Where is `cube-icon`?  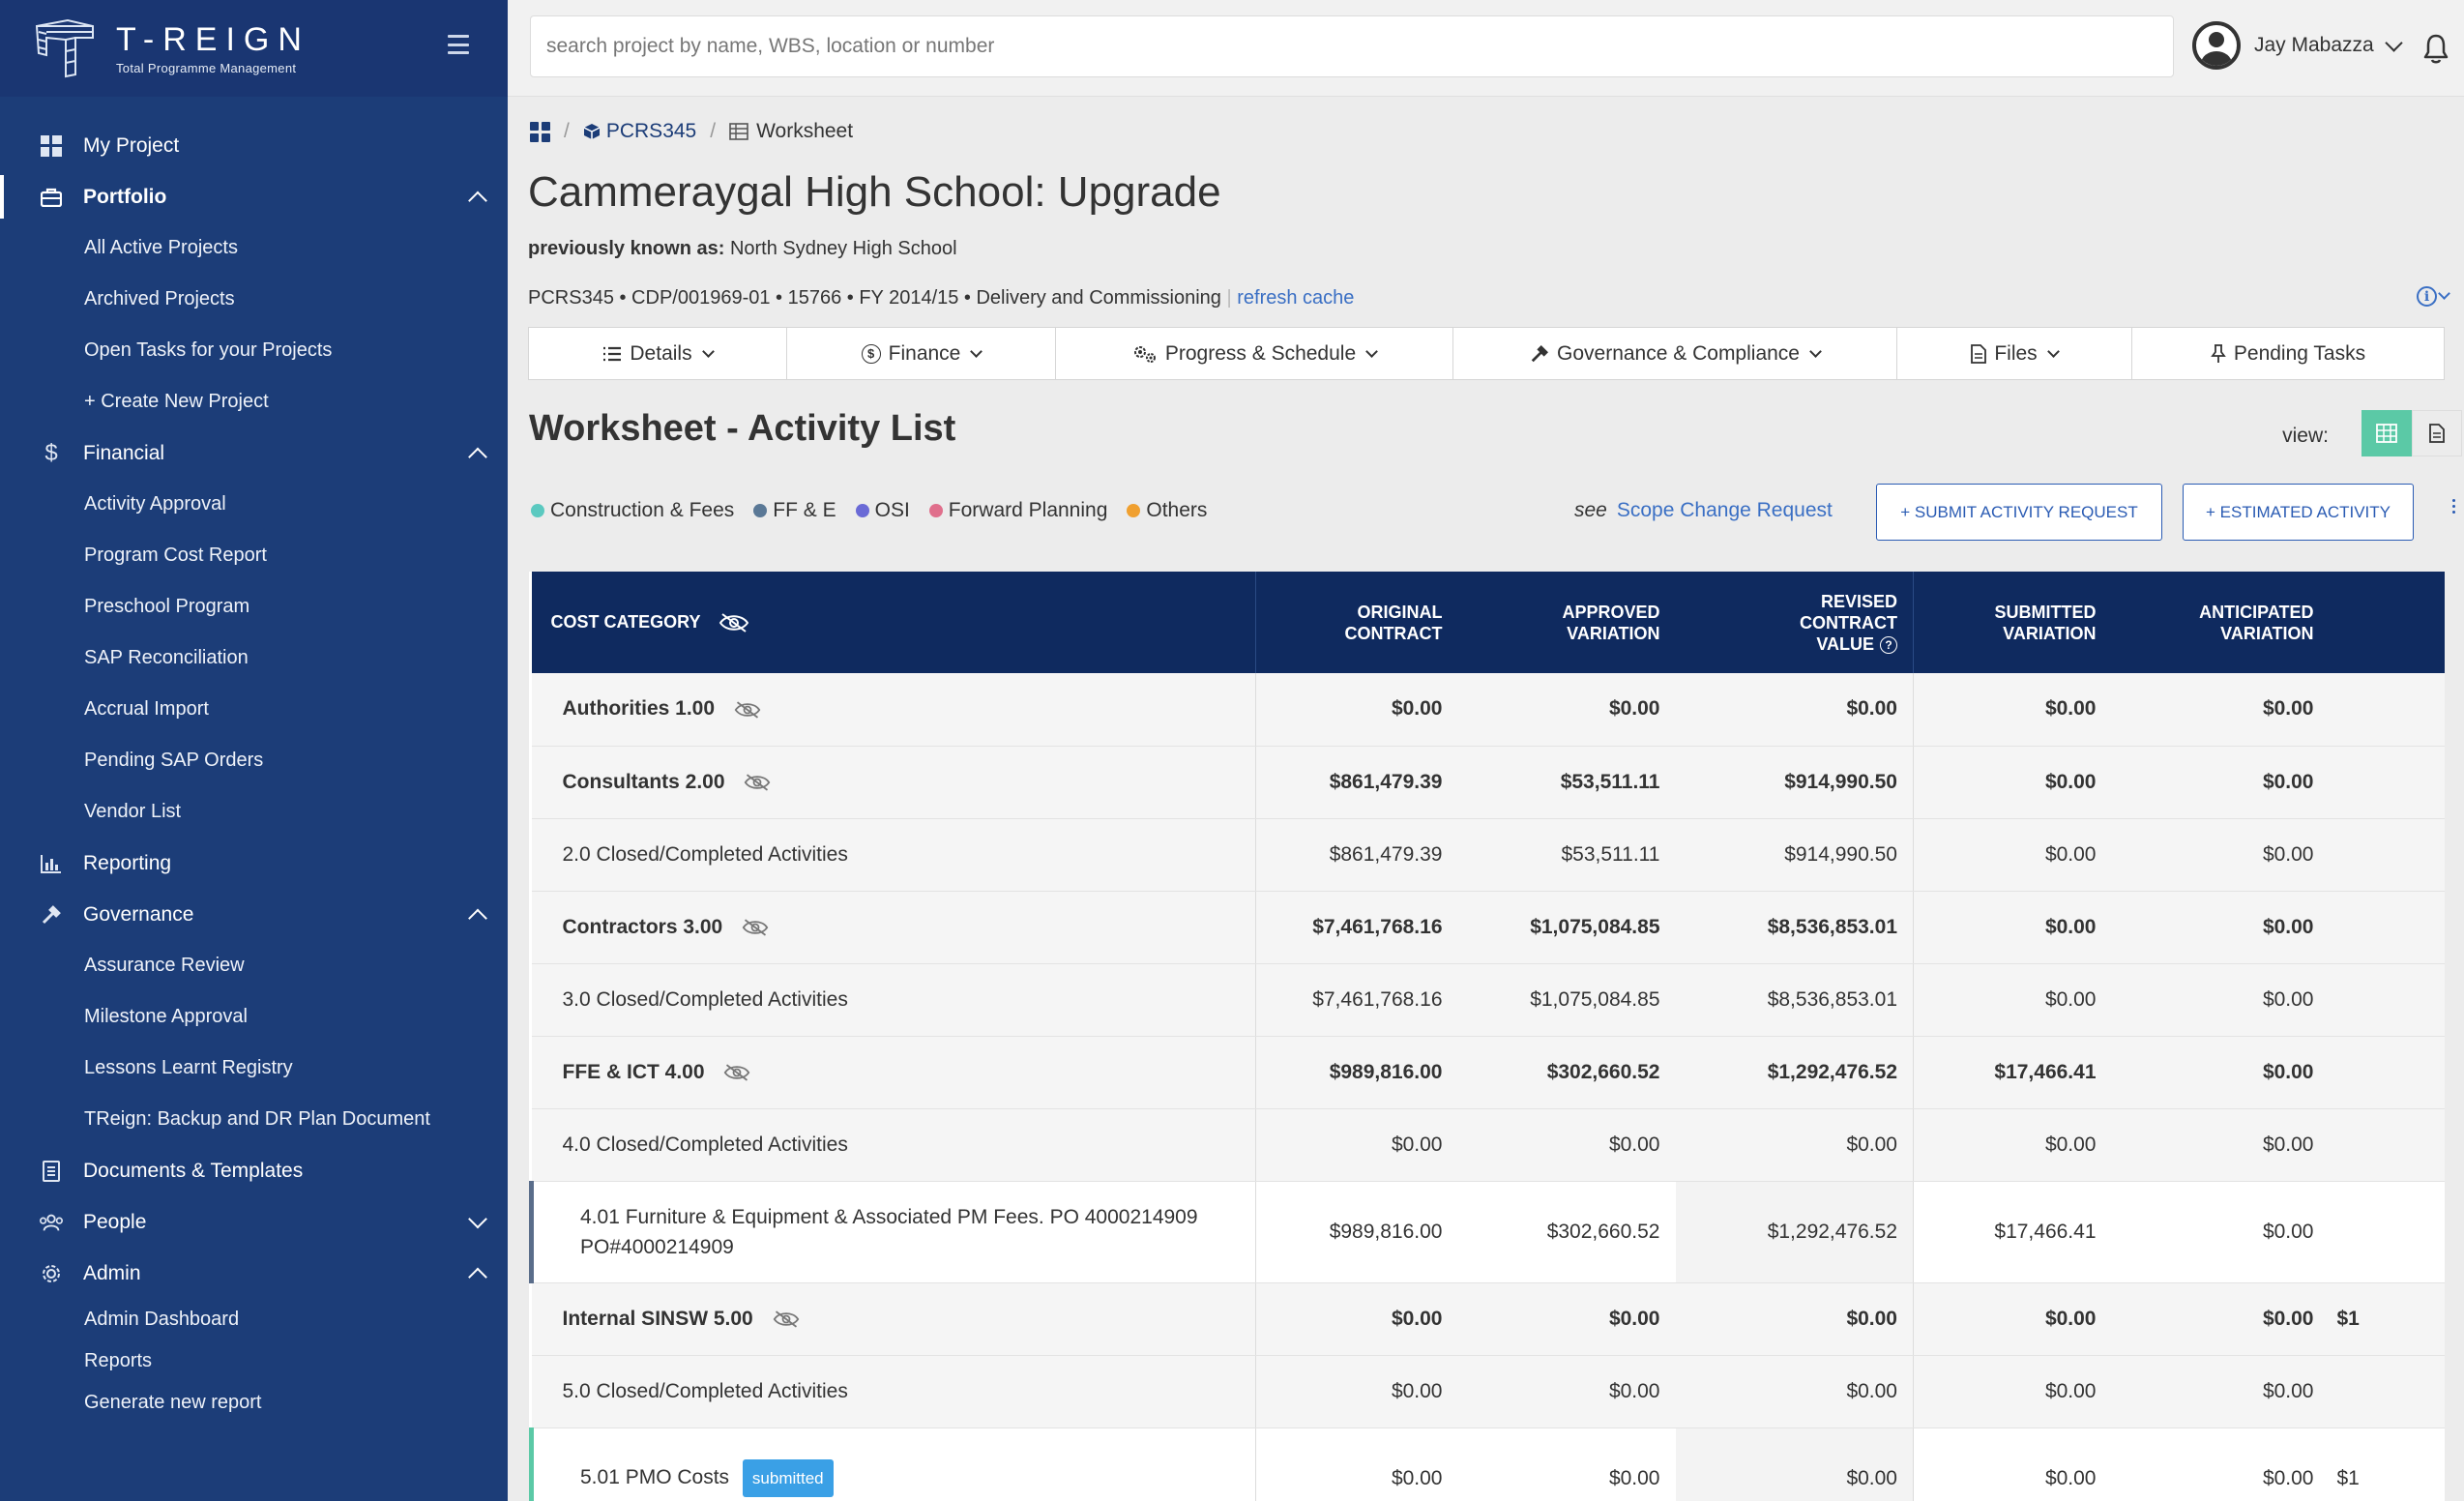
cube-icon is located at coordinates (592, 131).